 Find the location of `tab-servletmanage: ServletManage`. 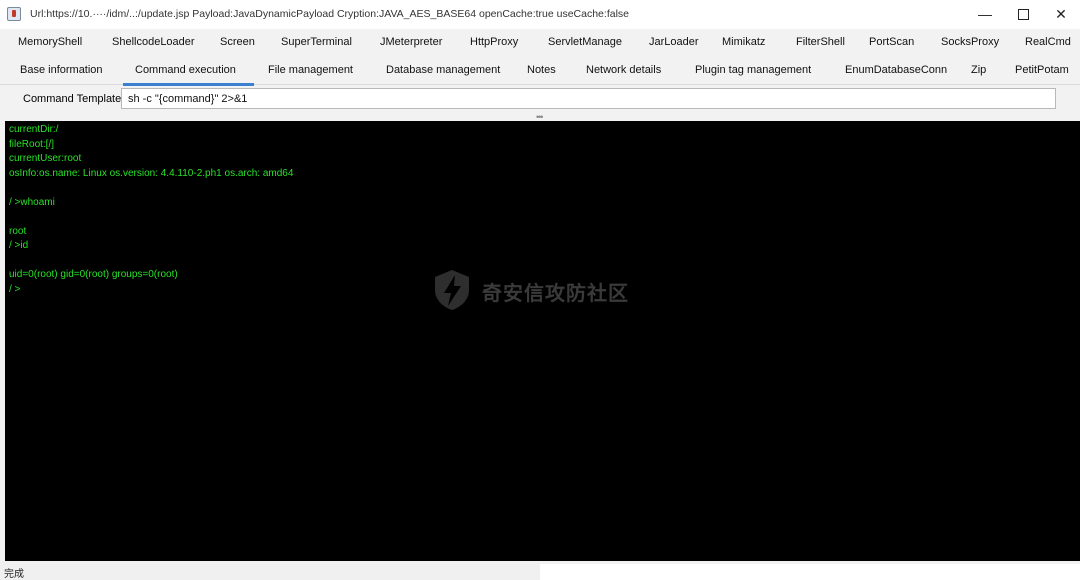

tab-servletmanage: ServletManage is located at coordinates (585, 42).